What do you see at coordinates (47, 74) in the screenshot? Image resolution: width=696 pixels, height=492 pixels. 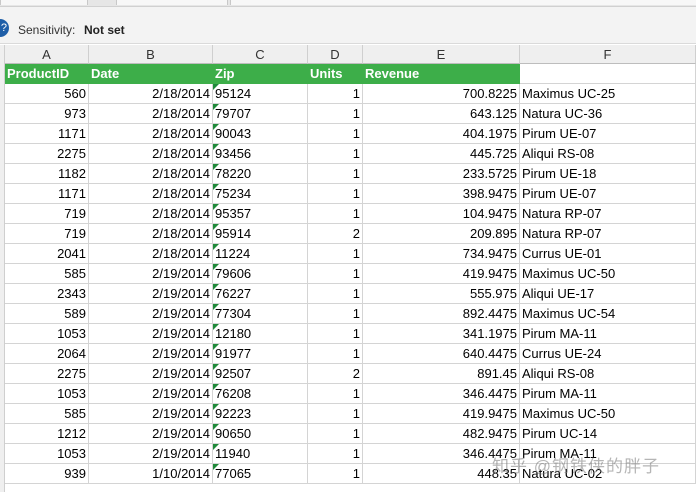 I see `header-cell: ProductID` at bounding box center [47, 74].